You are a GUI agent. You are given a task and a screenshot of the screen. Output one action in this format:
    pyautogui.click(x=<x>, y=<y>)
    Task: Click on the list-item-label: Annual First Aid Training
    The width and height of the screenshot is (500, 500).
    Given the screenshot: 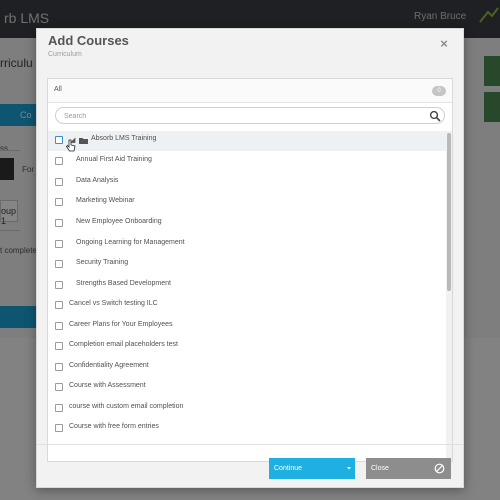 What is the action you would take?
    pyautogui.click(x=114, y=159)
    